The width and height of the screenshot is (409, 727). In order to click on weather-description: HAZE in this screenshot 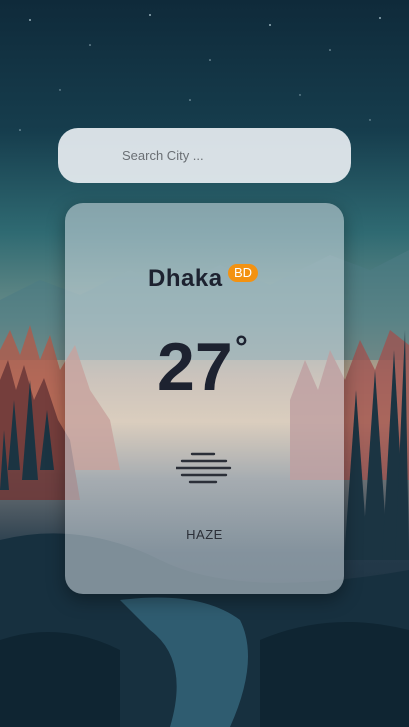, I will do `click(204, 534)`.